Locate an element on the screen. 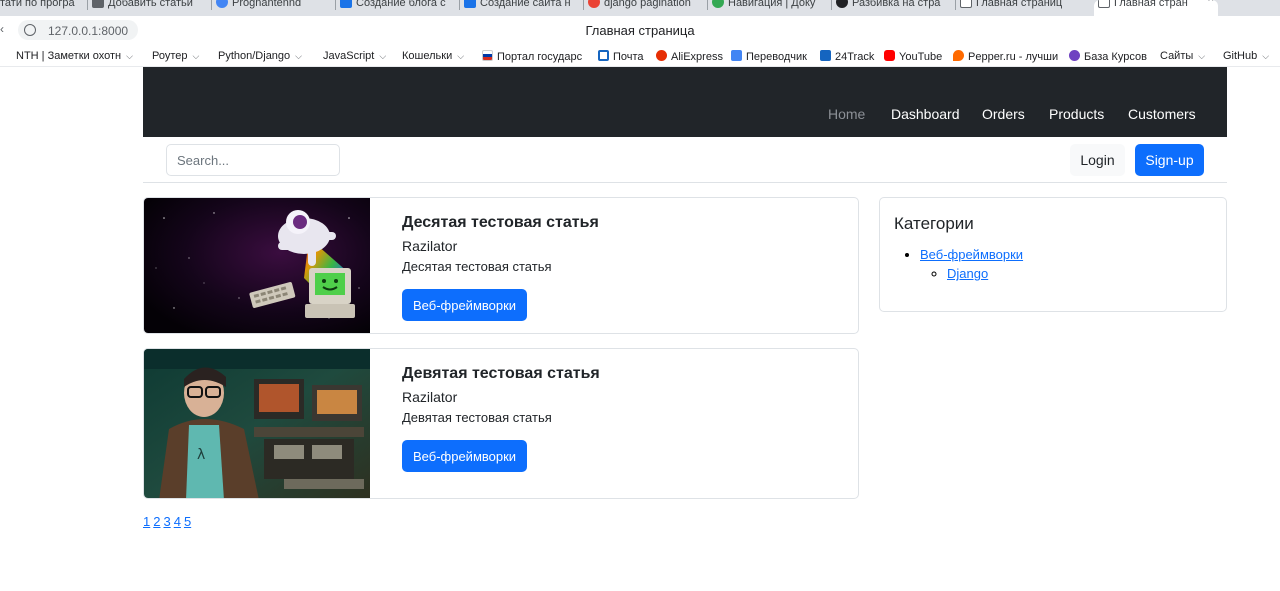 The image size is (1280, 591). search-auth-bar: Login Sign-up is located at coordinates (685, 160).